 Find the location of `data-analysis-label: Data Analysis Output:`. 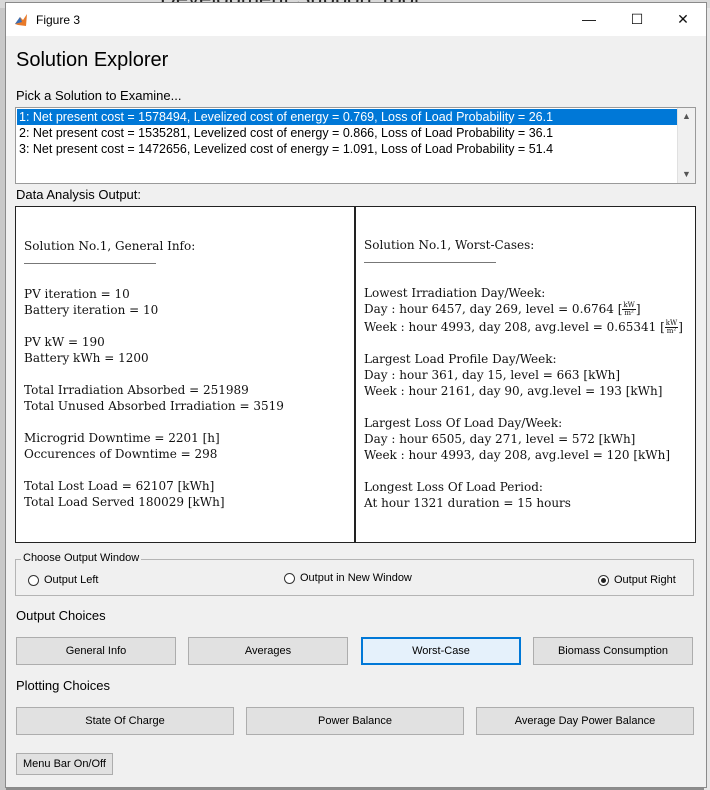

data-analysis-label: Data Analysis Output: is located at coordinates (79, 194).